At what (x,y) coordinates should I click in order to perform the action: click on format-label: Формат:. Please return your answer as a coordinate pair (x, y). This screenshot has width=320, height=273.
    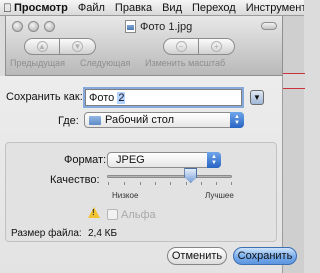
    Looking at the image, I should click on (85, 160).